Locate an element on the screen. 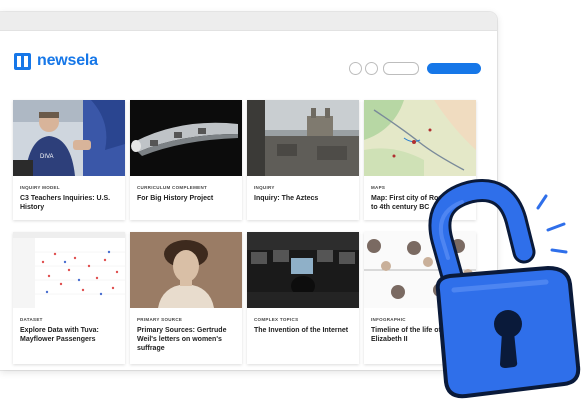 This screenshot has width=581, height=400. portrait-photo is located at coordinates (186, 270).